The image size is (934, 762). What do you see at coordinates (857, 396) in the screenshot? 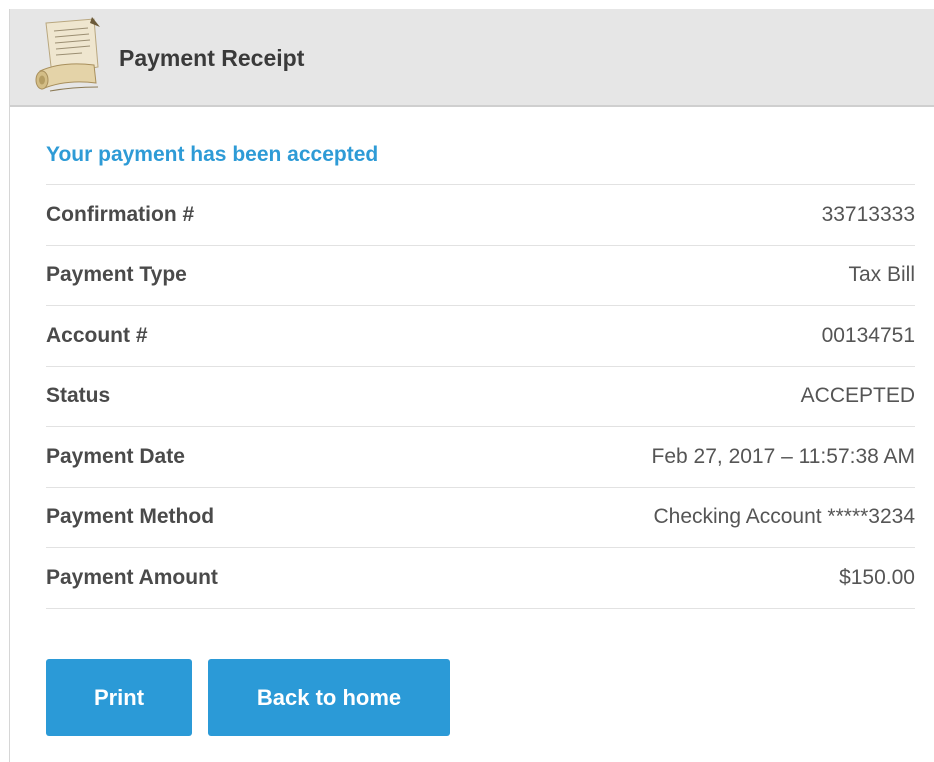
I see `status-value: ACCEPTED` at bounding box center [857, 396].